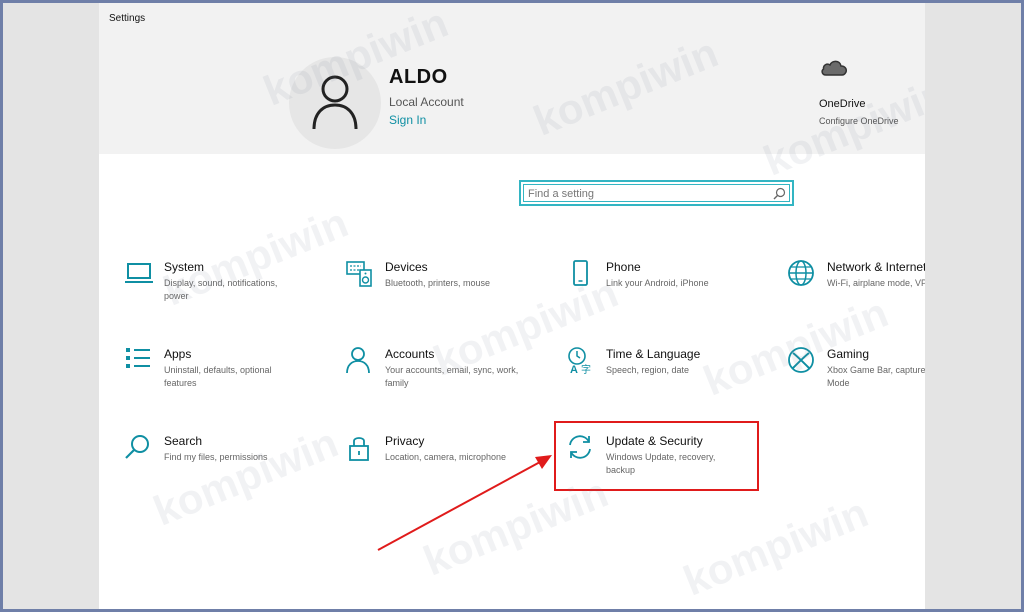 This screenshot has height=612, width=1024. I want to click on search-icon, so click(137, 447).